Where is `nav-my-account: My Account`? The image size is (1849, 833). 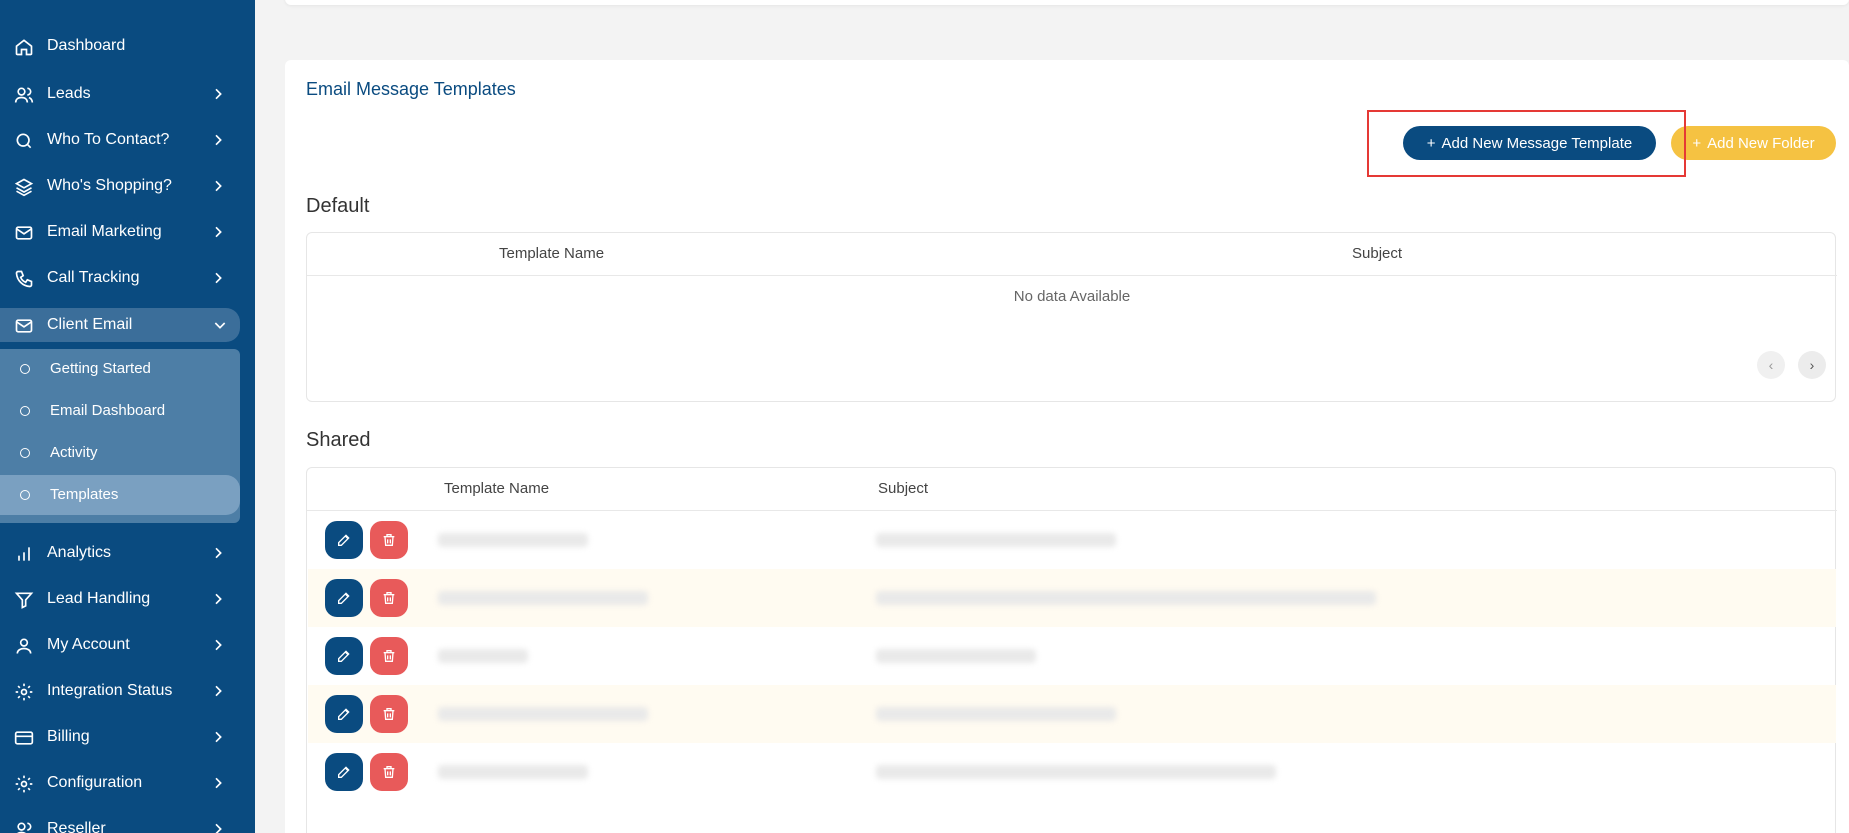 nav-my-account: My Account is located at coordinates (120, 645).